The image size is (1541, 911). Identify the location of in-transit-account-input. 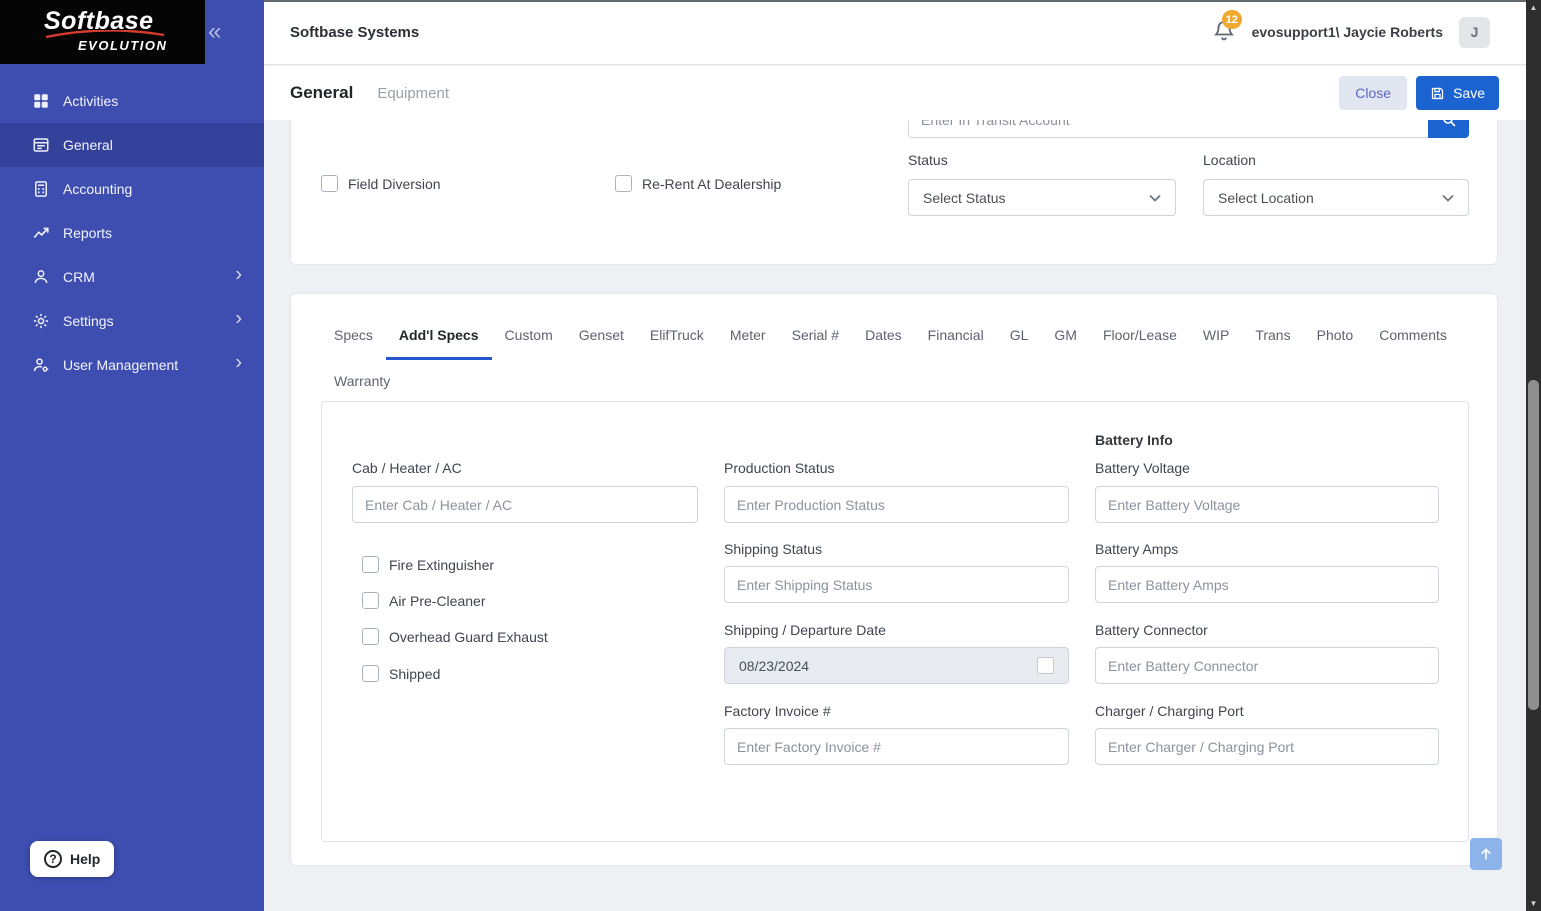
(1168, 129).